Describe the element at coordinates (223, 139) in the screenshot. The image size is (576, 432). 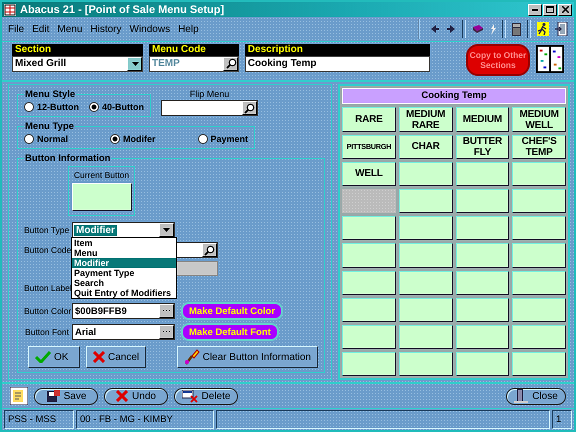
I see `radio-option: Payment` at that location.